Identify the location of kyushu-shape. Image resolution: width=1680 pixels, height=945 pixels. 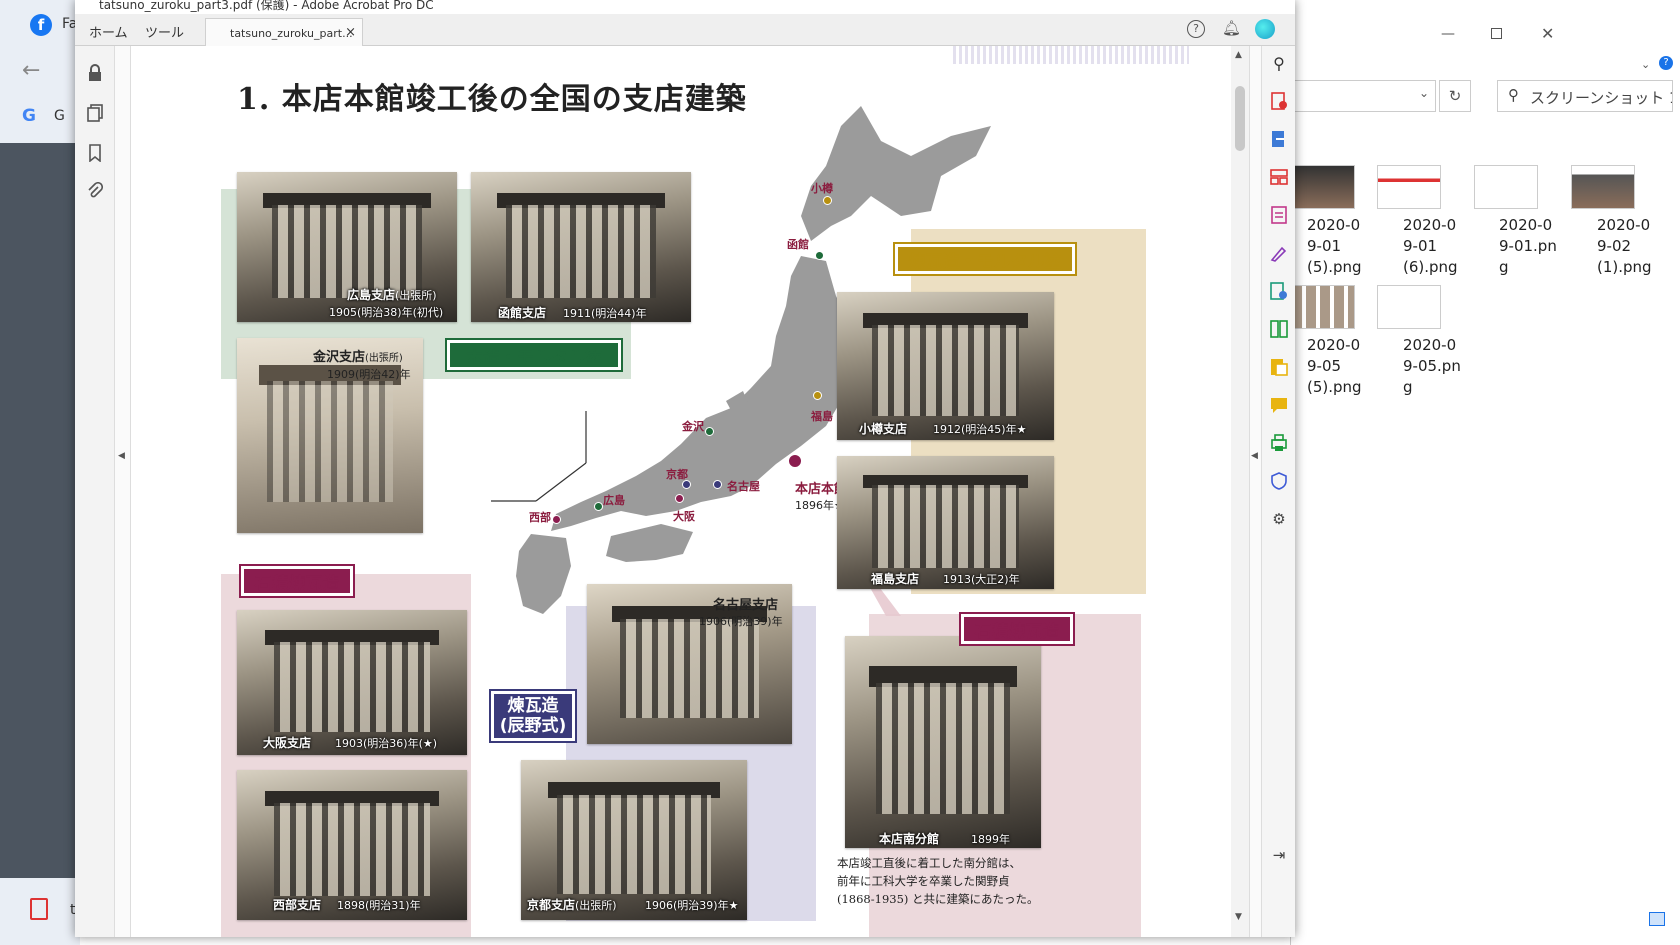
(543, 574).